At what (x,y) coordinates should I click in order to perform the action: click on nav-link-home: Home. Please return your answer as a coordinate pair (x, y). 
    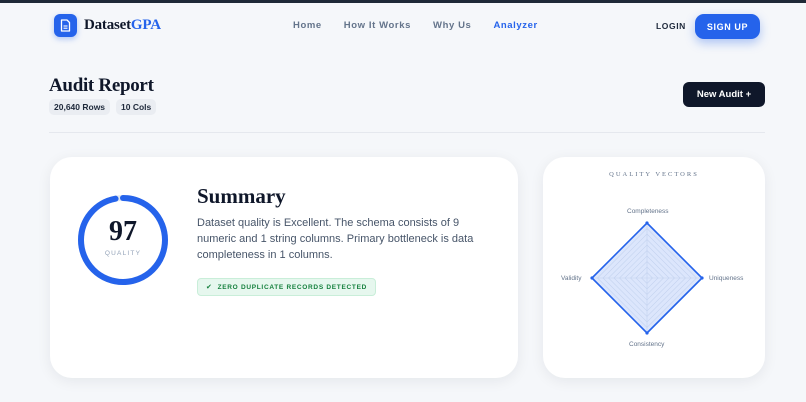
    Looking at the image, I should click on (307, 25).